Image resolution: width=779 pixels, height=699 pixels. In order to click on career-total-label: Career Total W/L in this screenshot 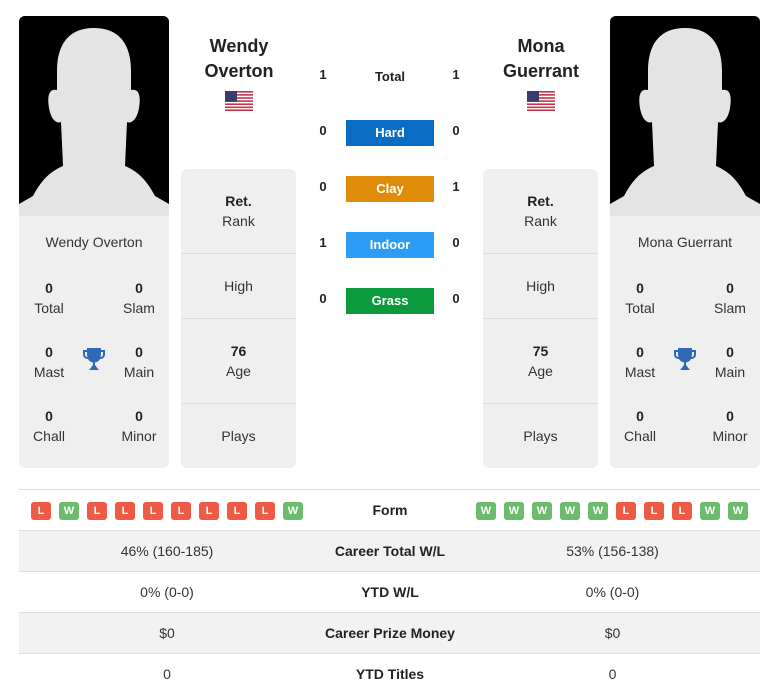, I will do `click(390, 551)`.